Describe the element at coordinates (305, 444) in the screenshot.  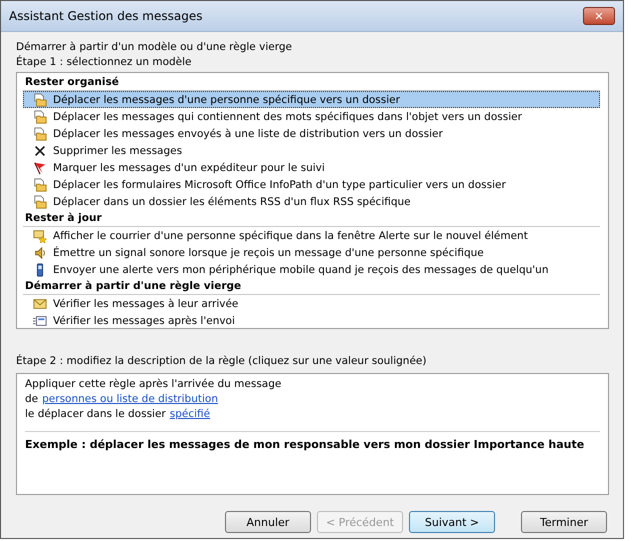
I see `example-text: Exemple : déplacer les messages de mon responsable vers mon dossier Importance haute` at that location.